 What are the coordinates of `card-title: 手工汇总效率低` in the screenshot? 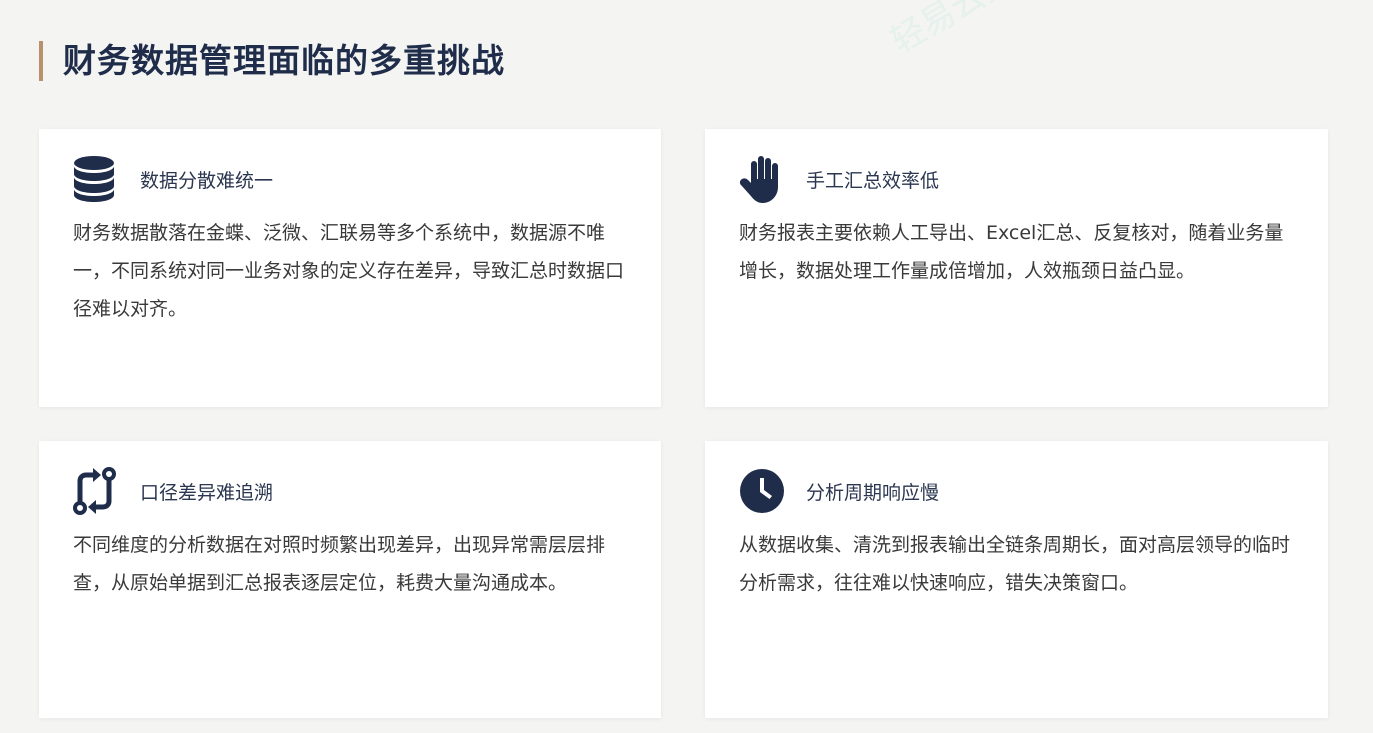 It's located at (873, 180).